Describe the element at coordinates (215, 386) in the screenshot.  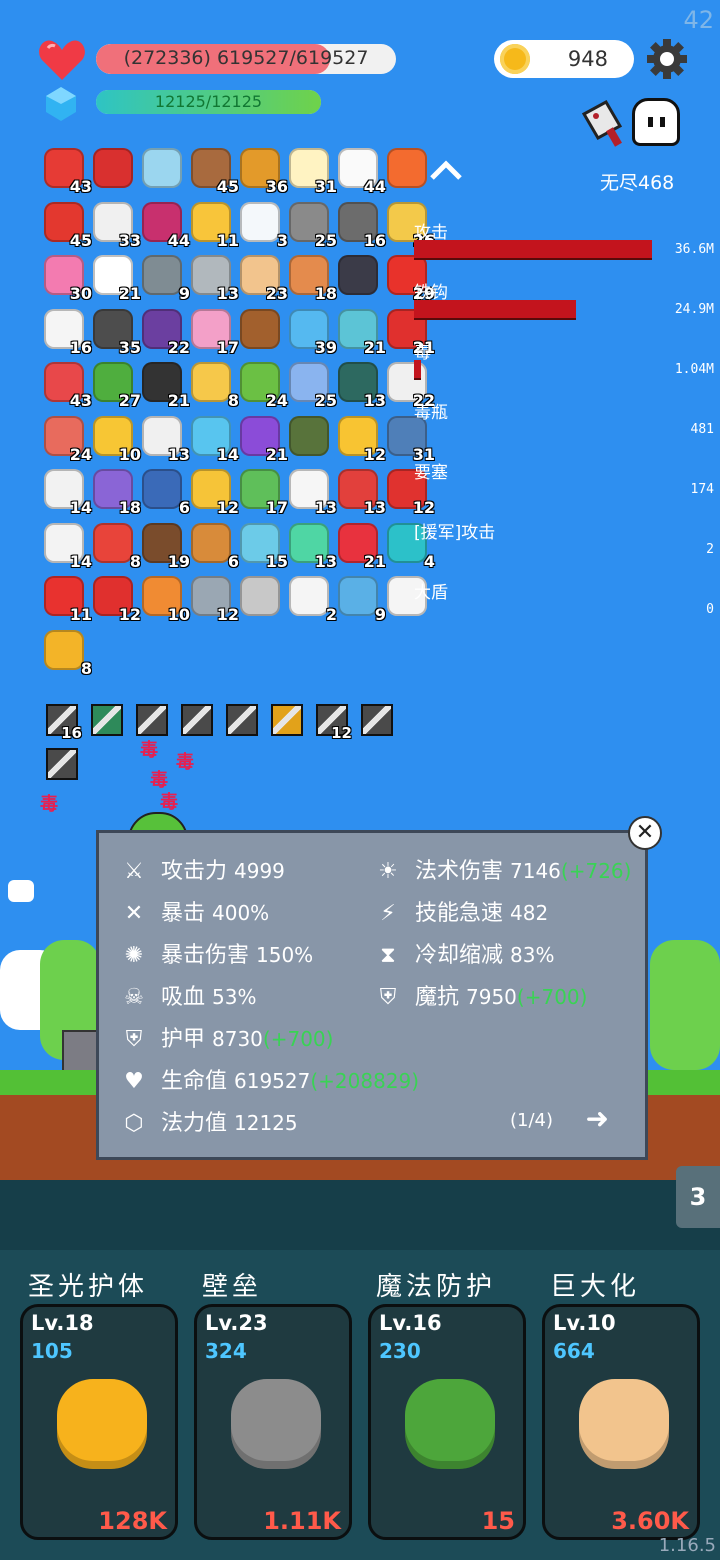
I see `ring-icon: 8` at that location.